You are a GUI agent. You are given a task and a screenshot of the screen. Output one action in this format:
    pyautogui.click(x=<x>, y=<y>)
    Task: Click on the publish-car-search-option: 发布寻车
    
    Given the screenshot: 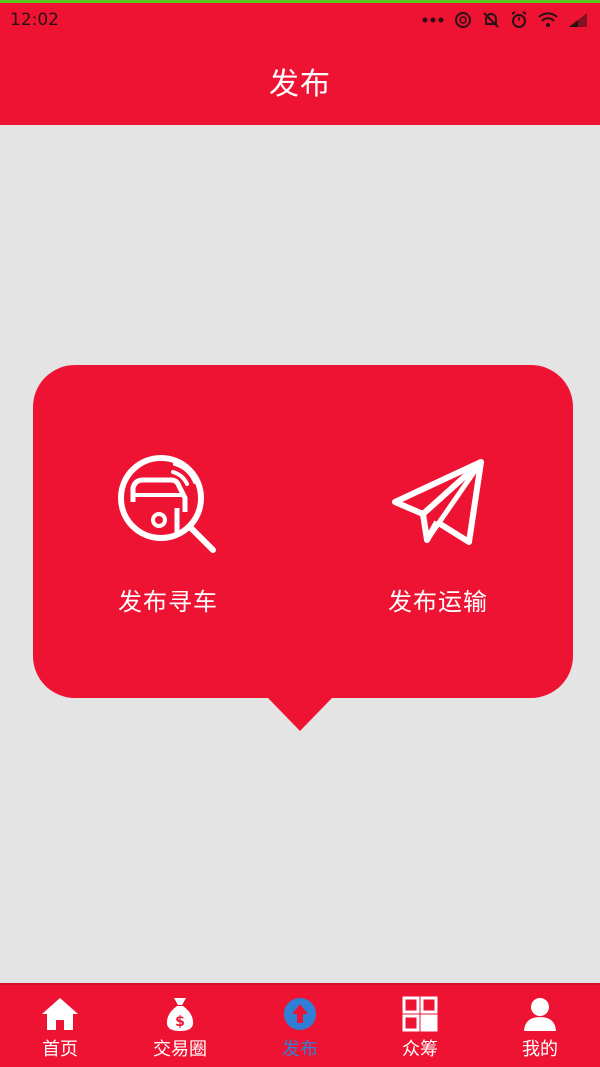 What is the action you would take?
    pyautogui.click(x=168, y=531)
    